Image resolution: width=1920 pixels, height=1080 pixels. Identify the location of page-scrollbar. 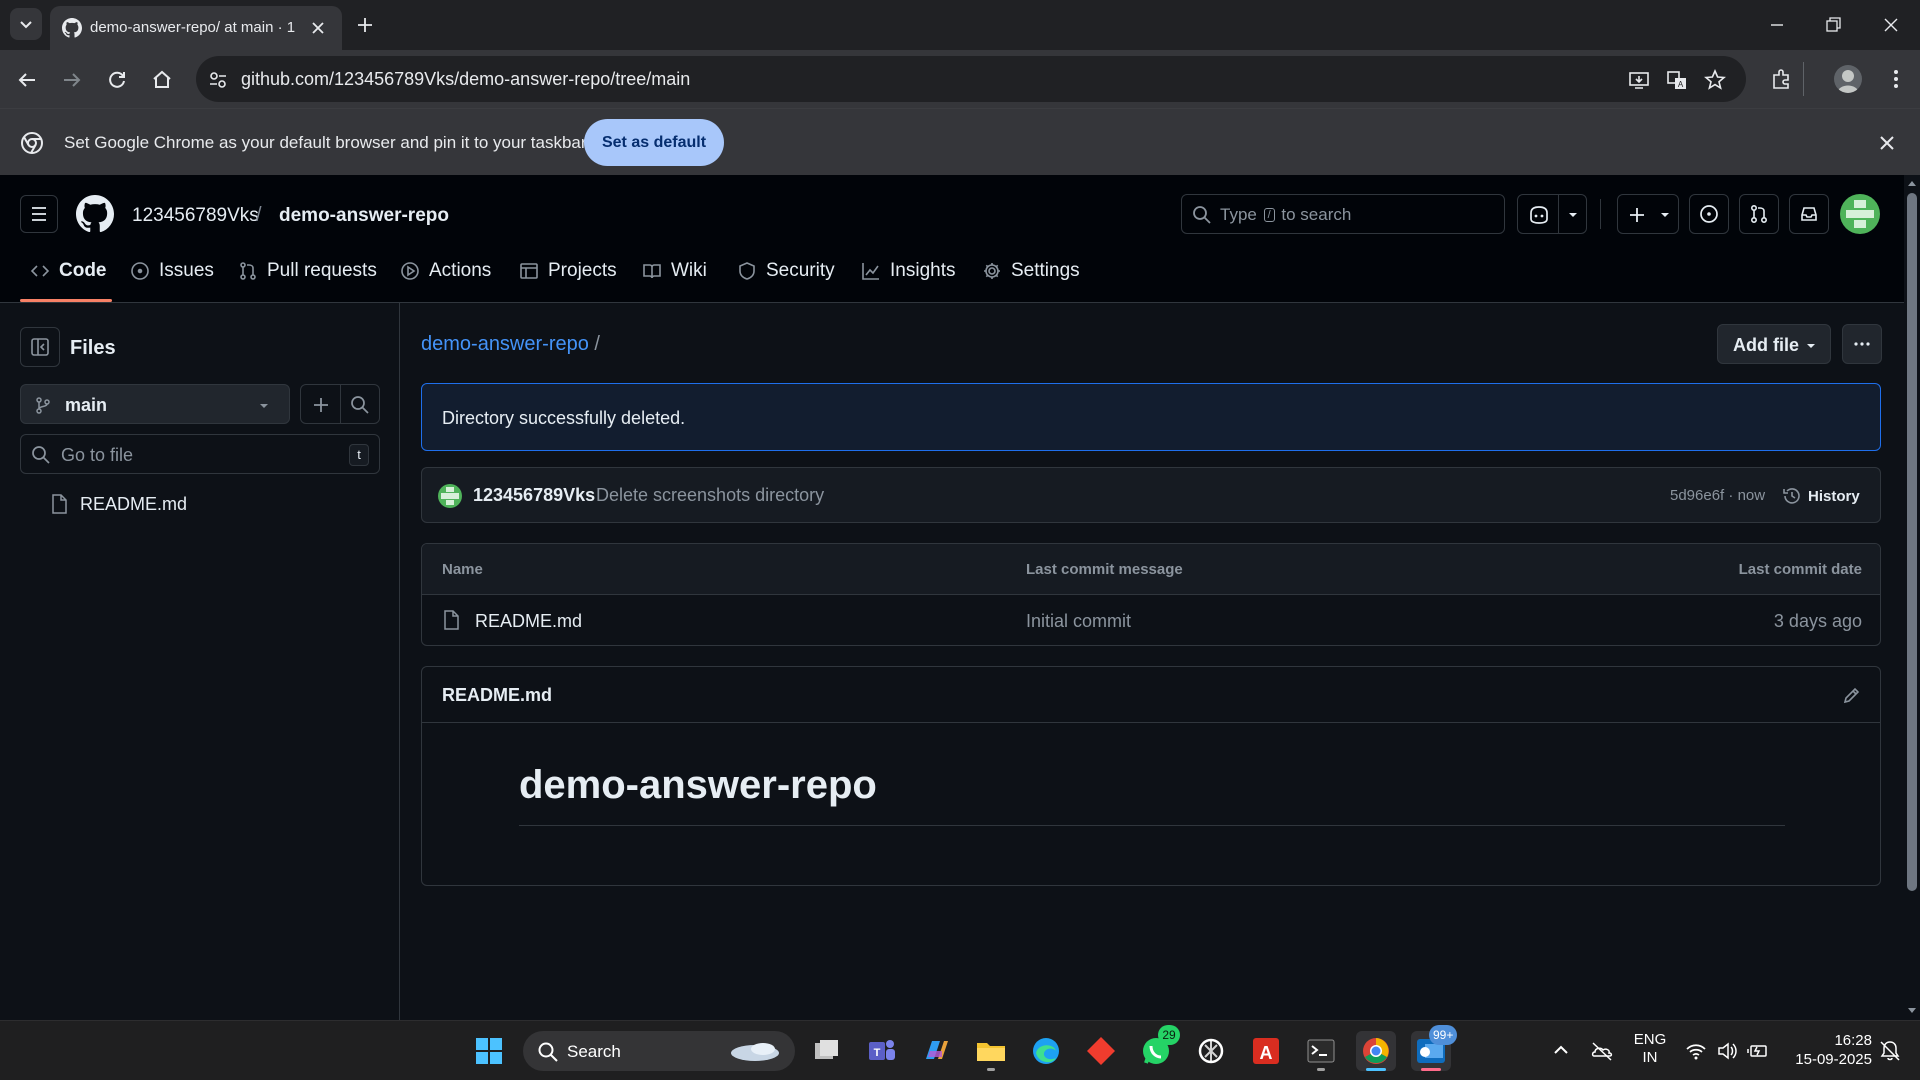
(1912, 597).